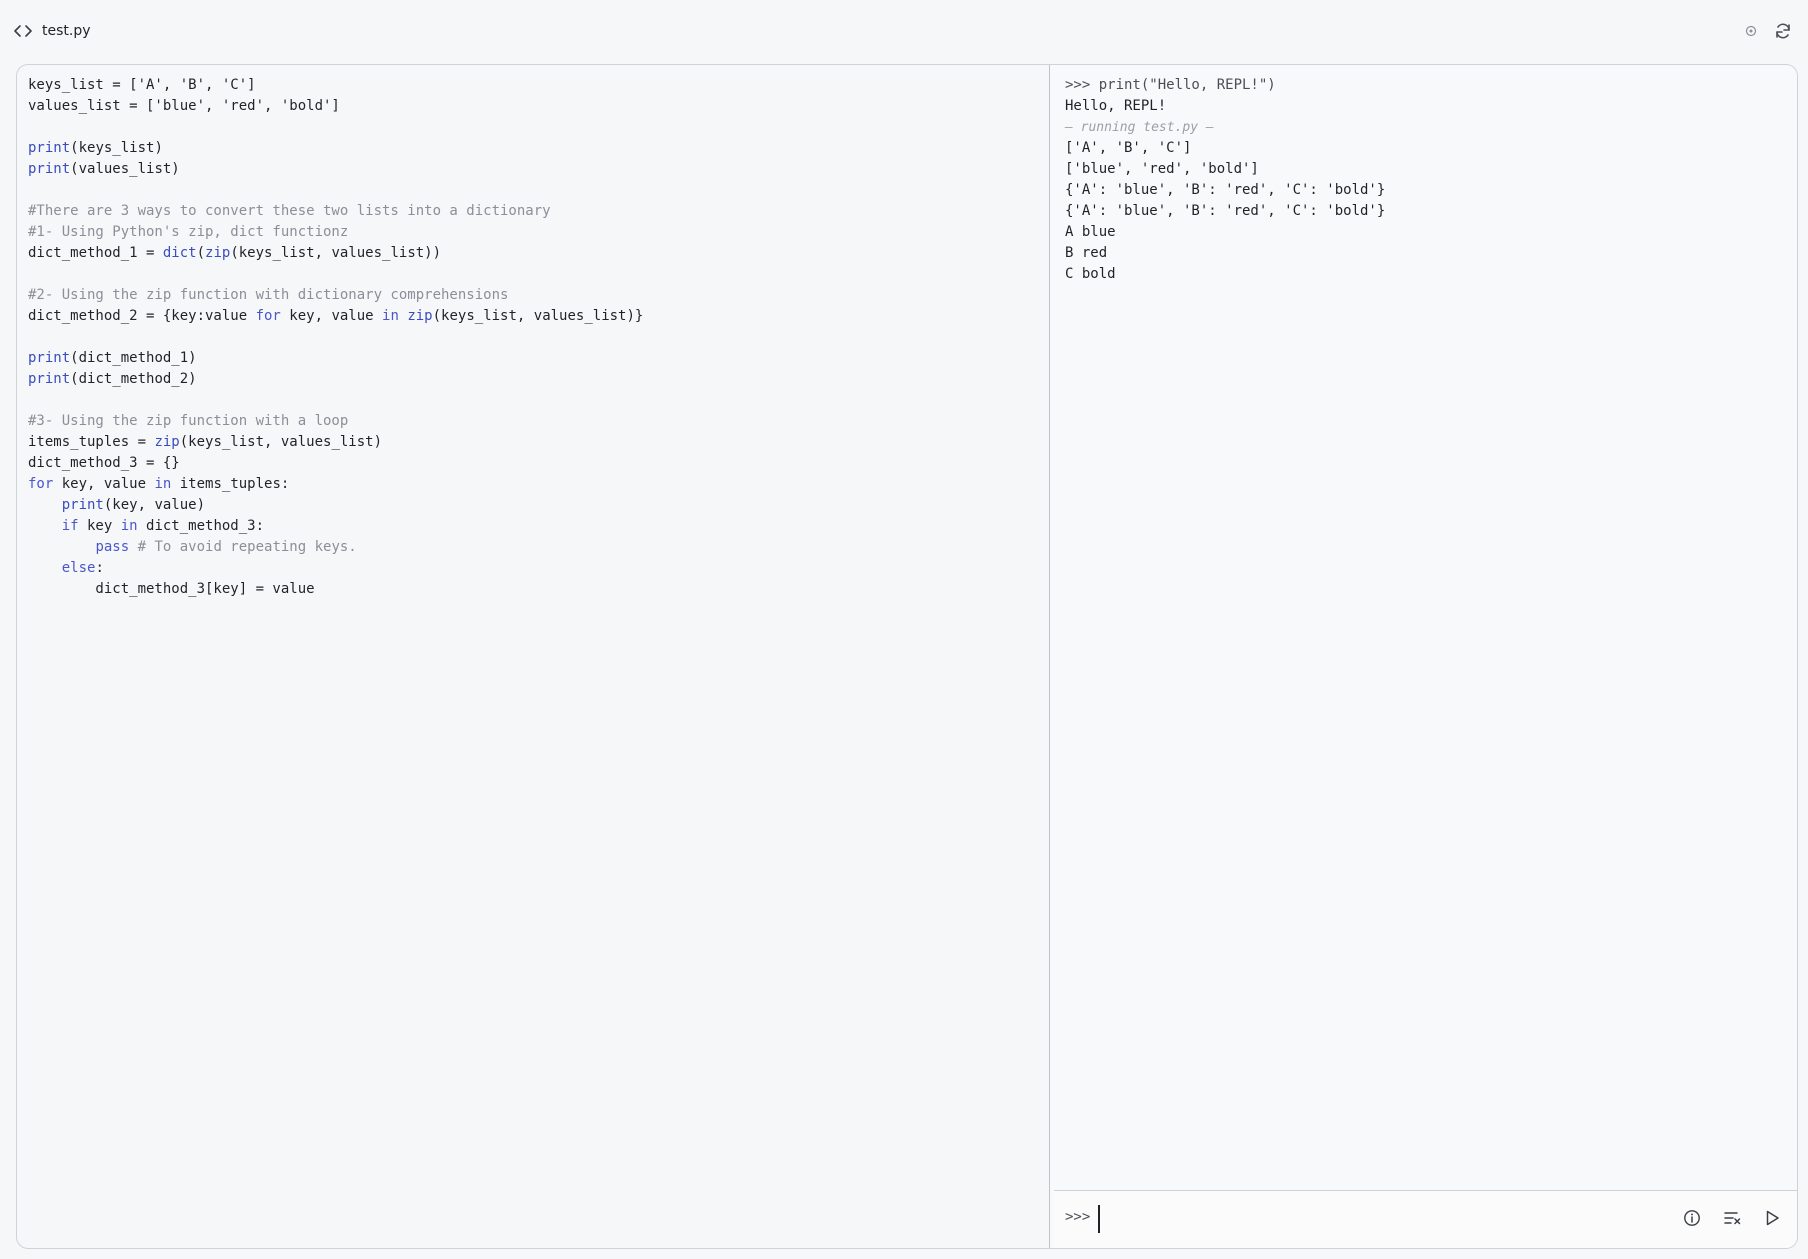 The image size is (1808, 1259). I want to click on repl-output-line: B red, so click(1086, 253).